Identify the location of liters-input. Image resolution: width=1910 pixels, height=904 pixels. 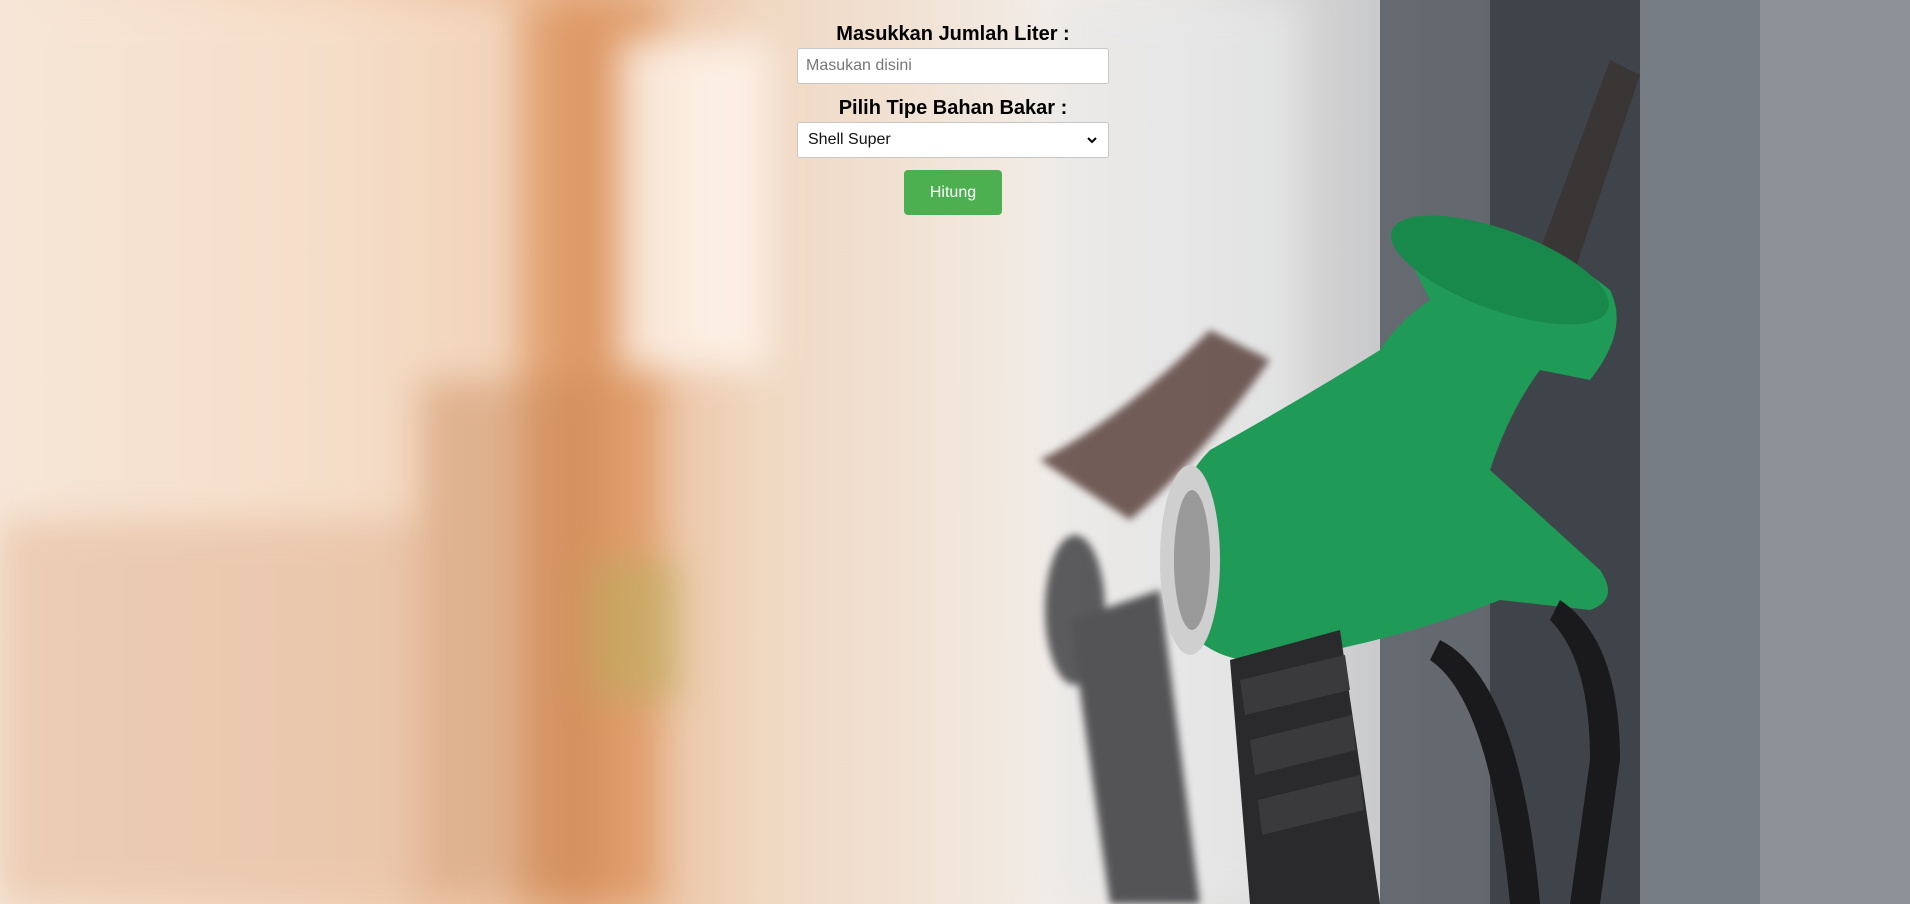
(953, 66).